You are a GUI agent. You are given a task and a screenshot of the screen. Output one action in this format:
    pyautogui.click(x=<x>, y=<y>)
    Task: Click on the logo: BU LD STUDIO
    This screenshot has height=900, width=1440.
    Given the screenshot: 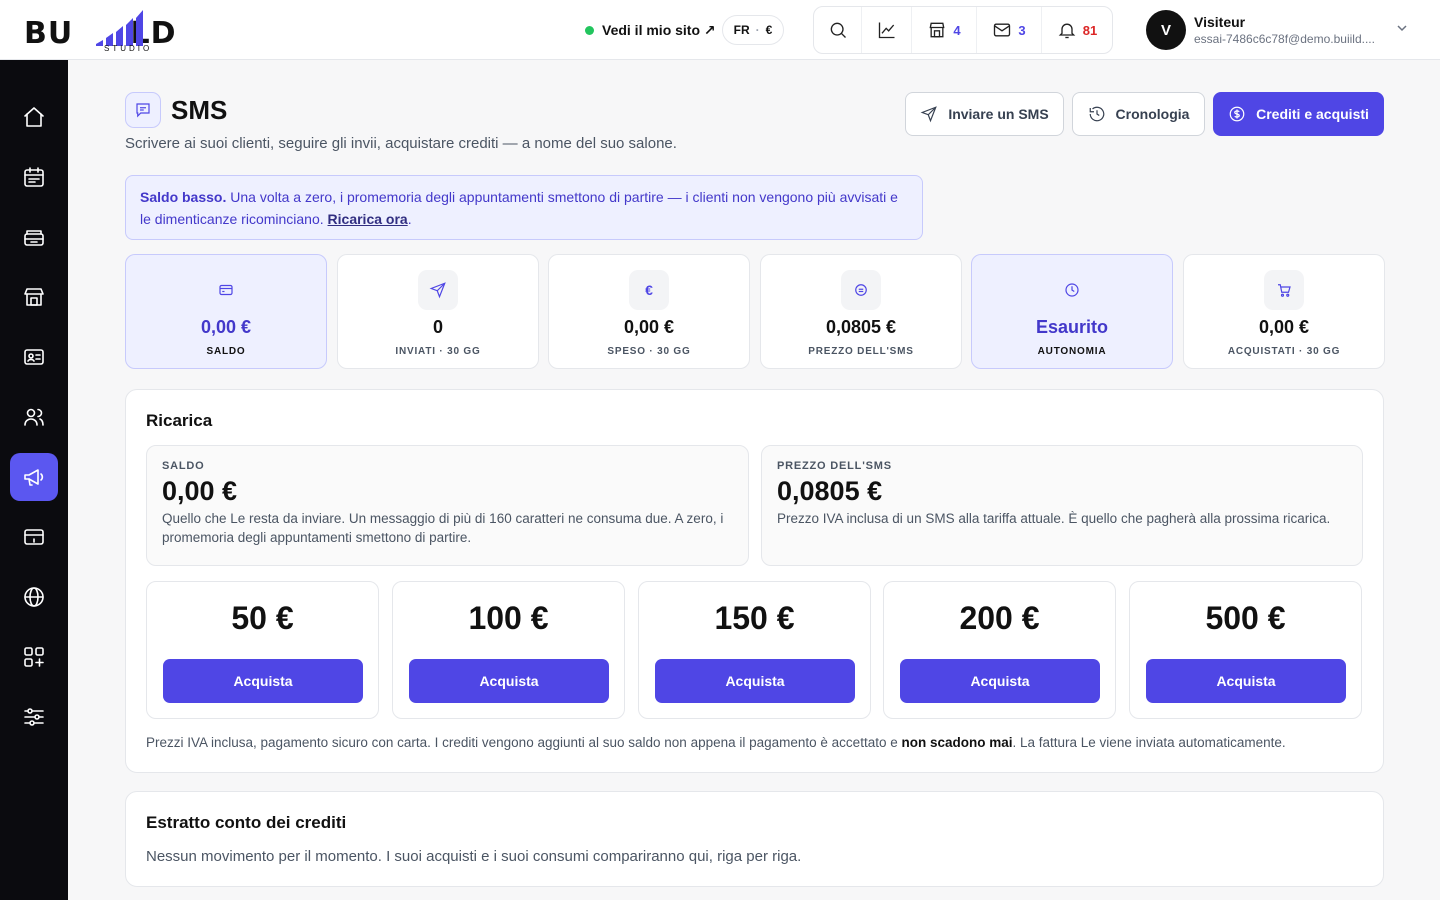 What is the action you would take?
    pyautogui.click(x=104, y=30)
    